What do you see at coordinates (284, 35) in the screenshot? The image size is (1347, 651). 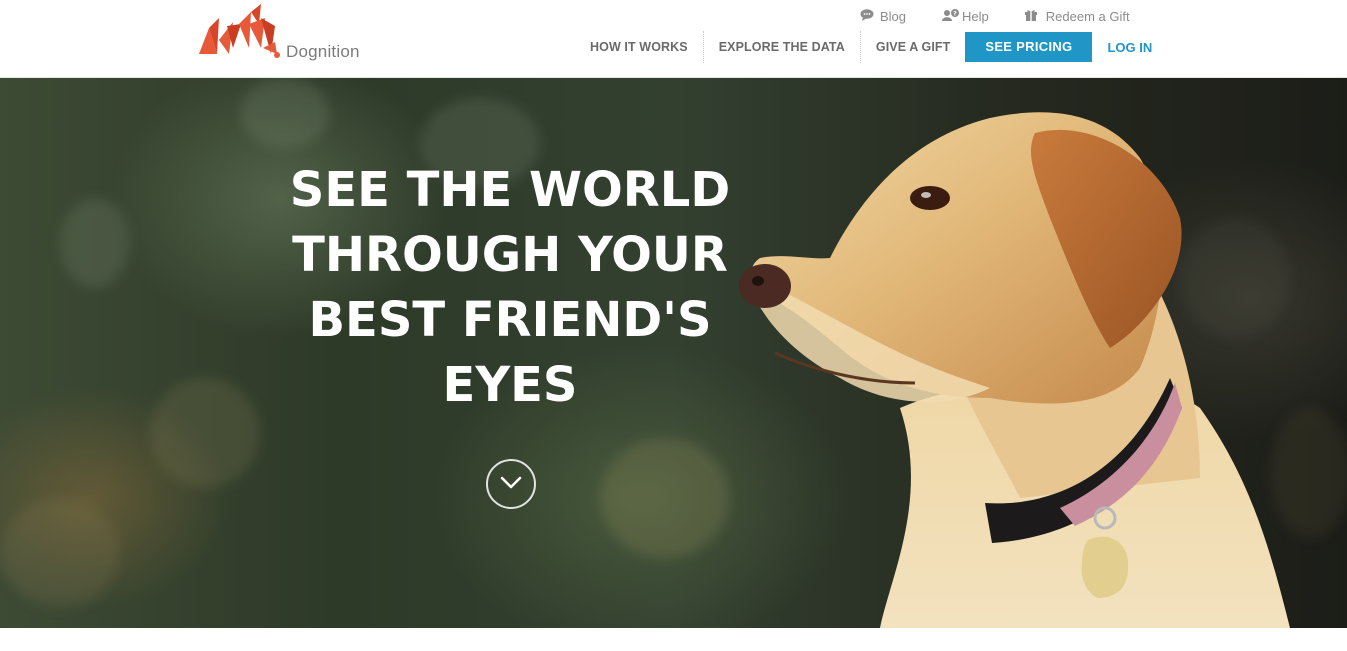 I see `dognition-logo: Dognition` at bounding box center [284, 35].